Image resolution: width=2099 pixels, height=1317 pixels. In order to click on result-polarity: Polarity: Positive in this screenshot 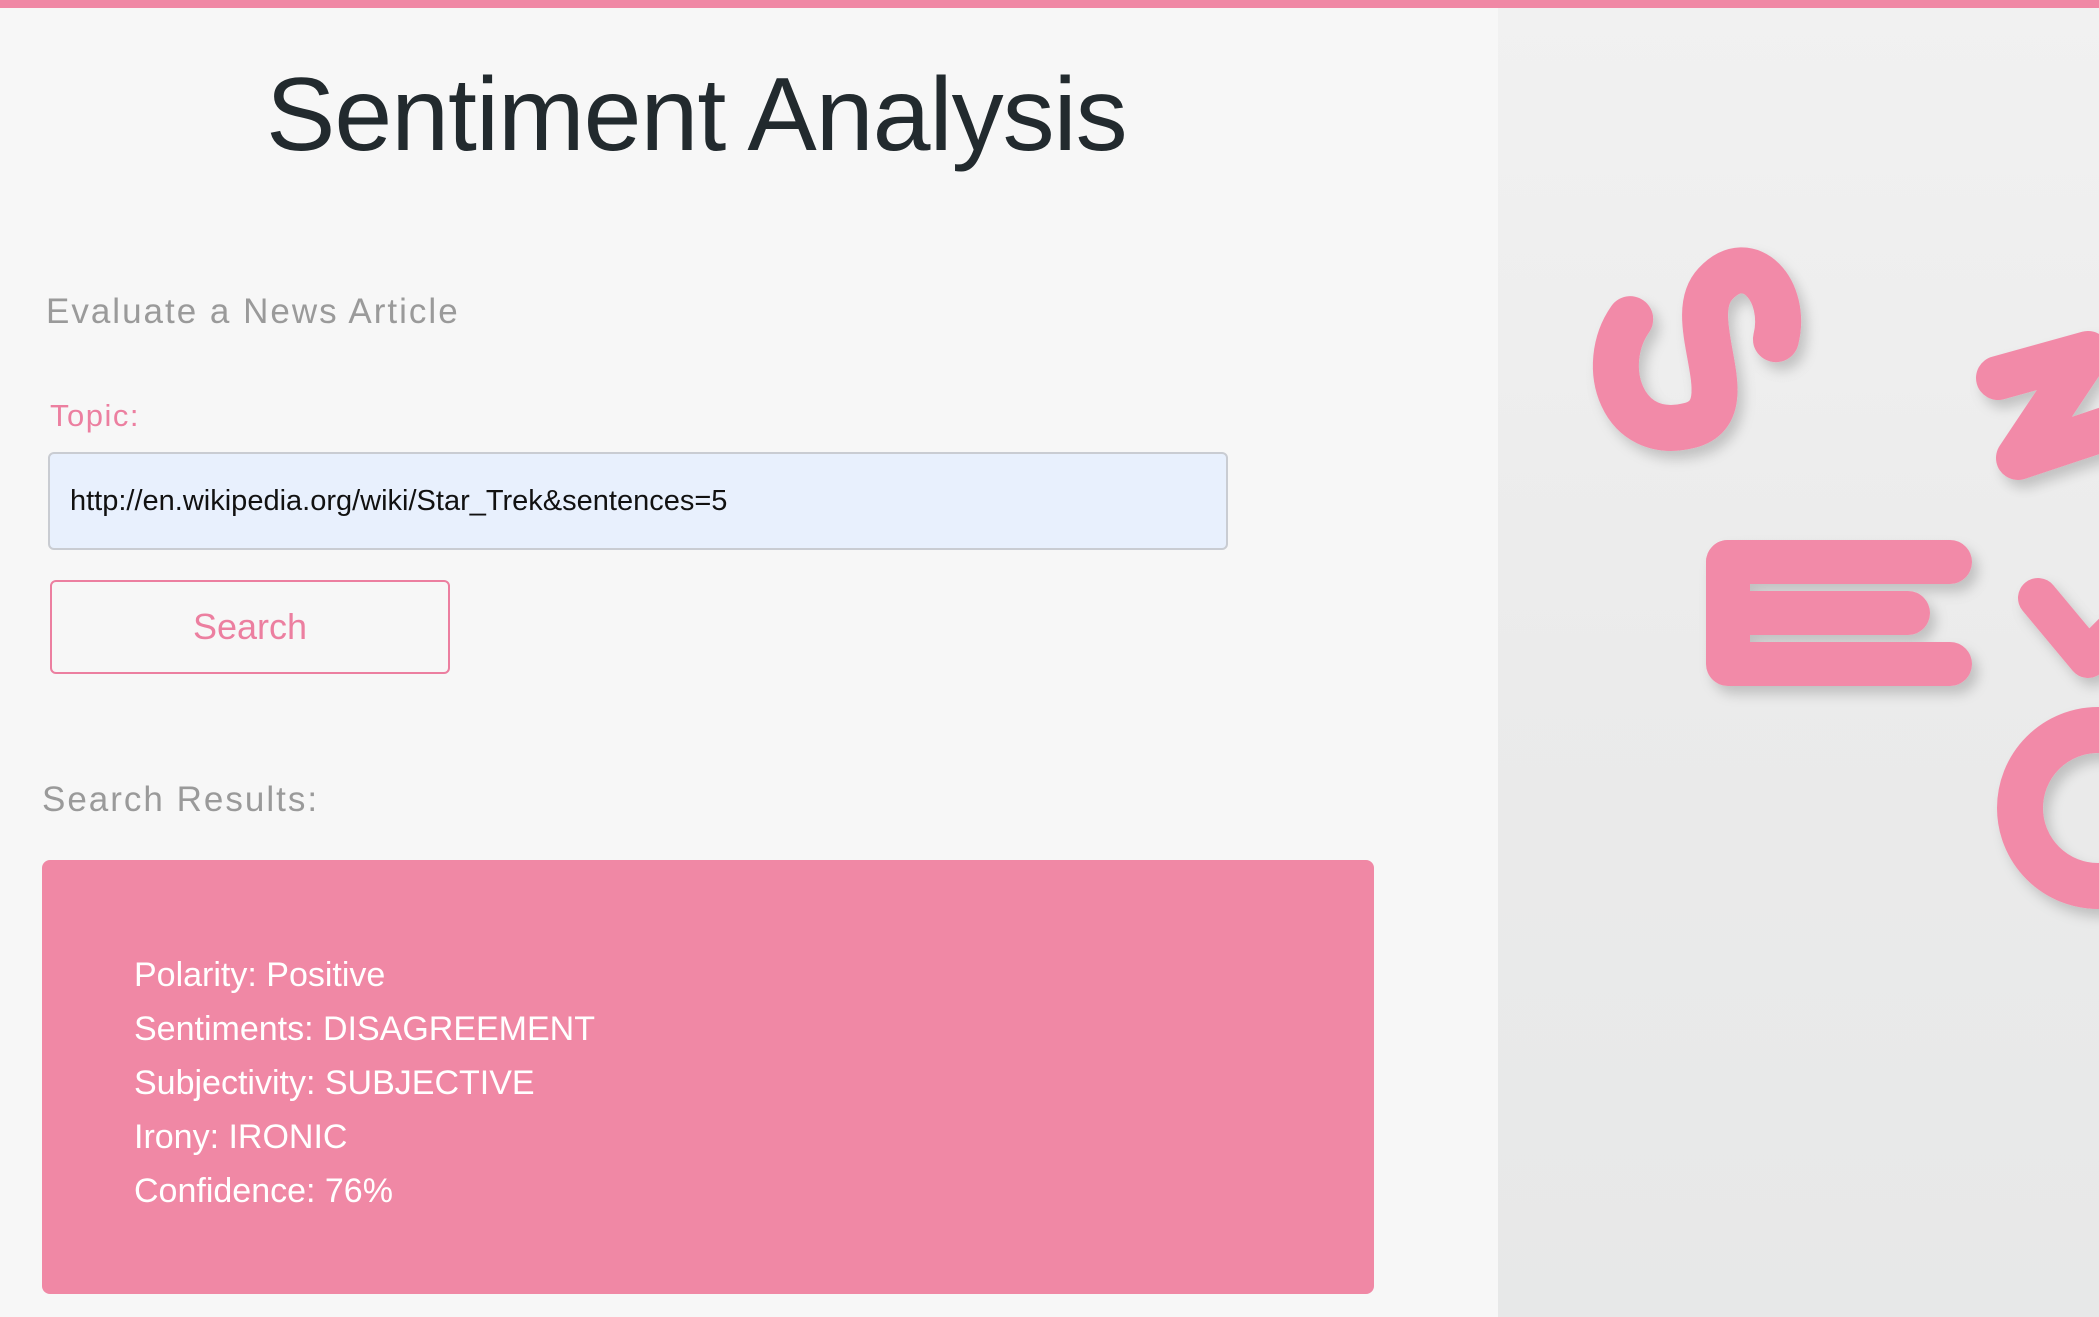, I will do `click(260, 975)`.